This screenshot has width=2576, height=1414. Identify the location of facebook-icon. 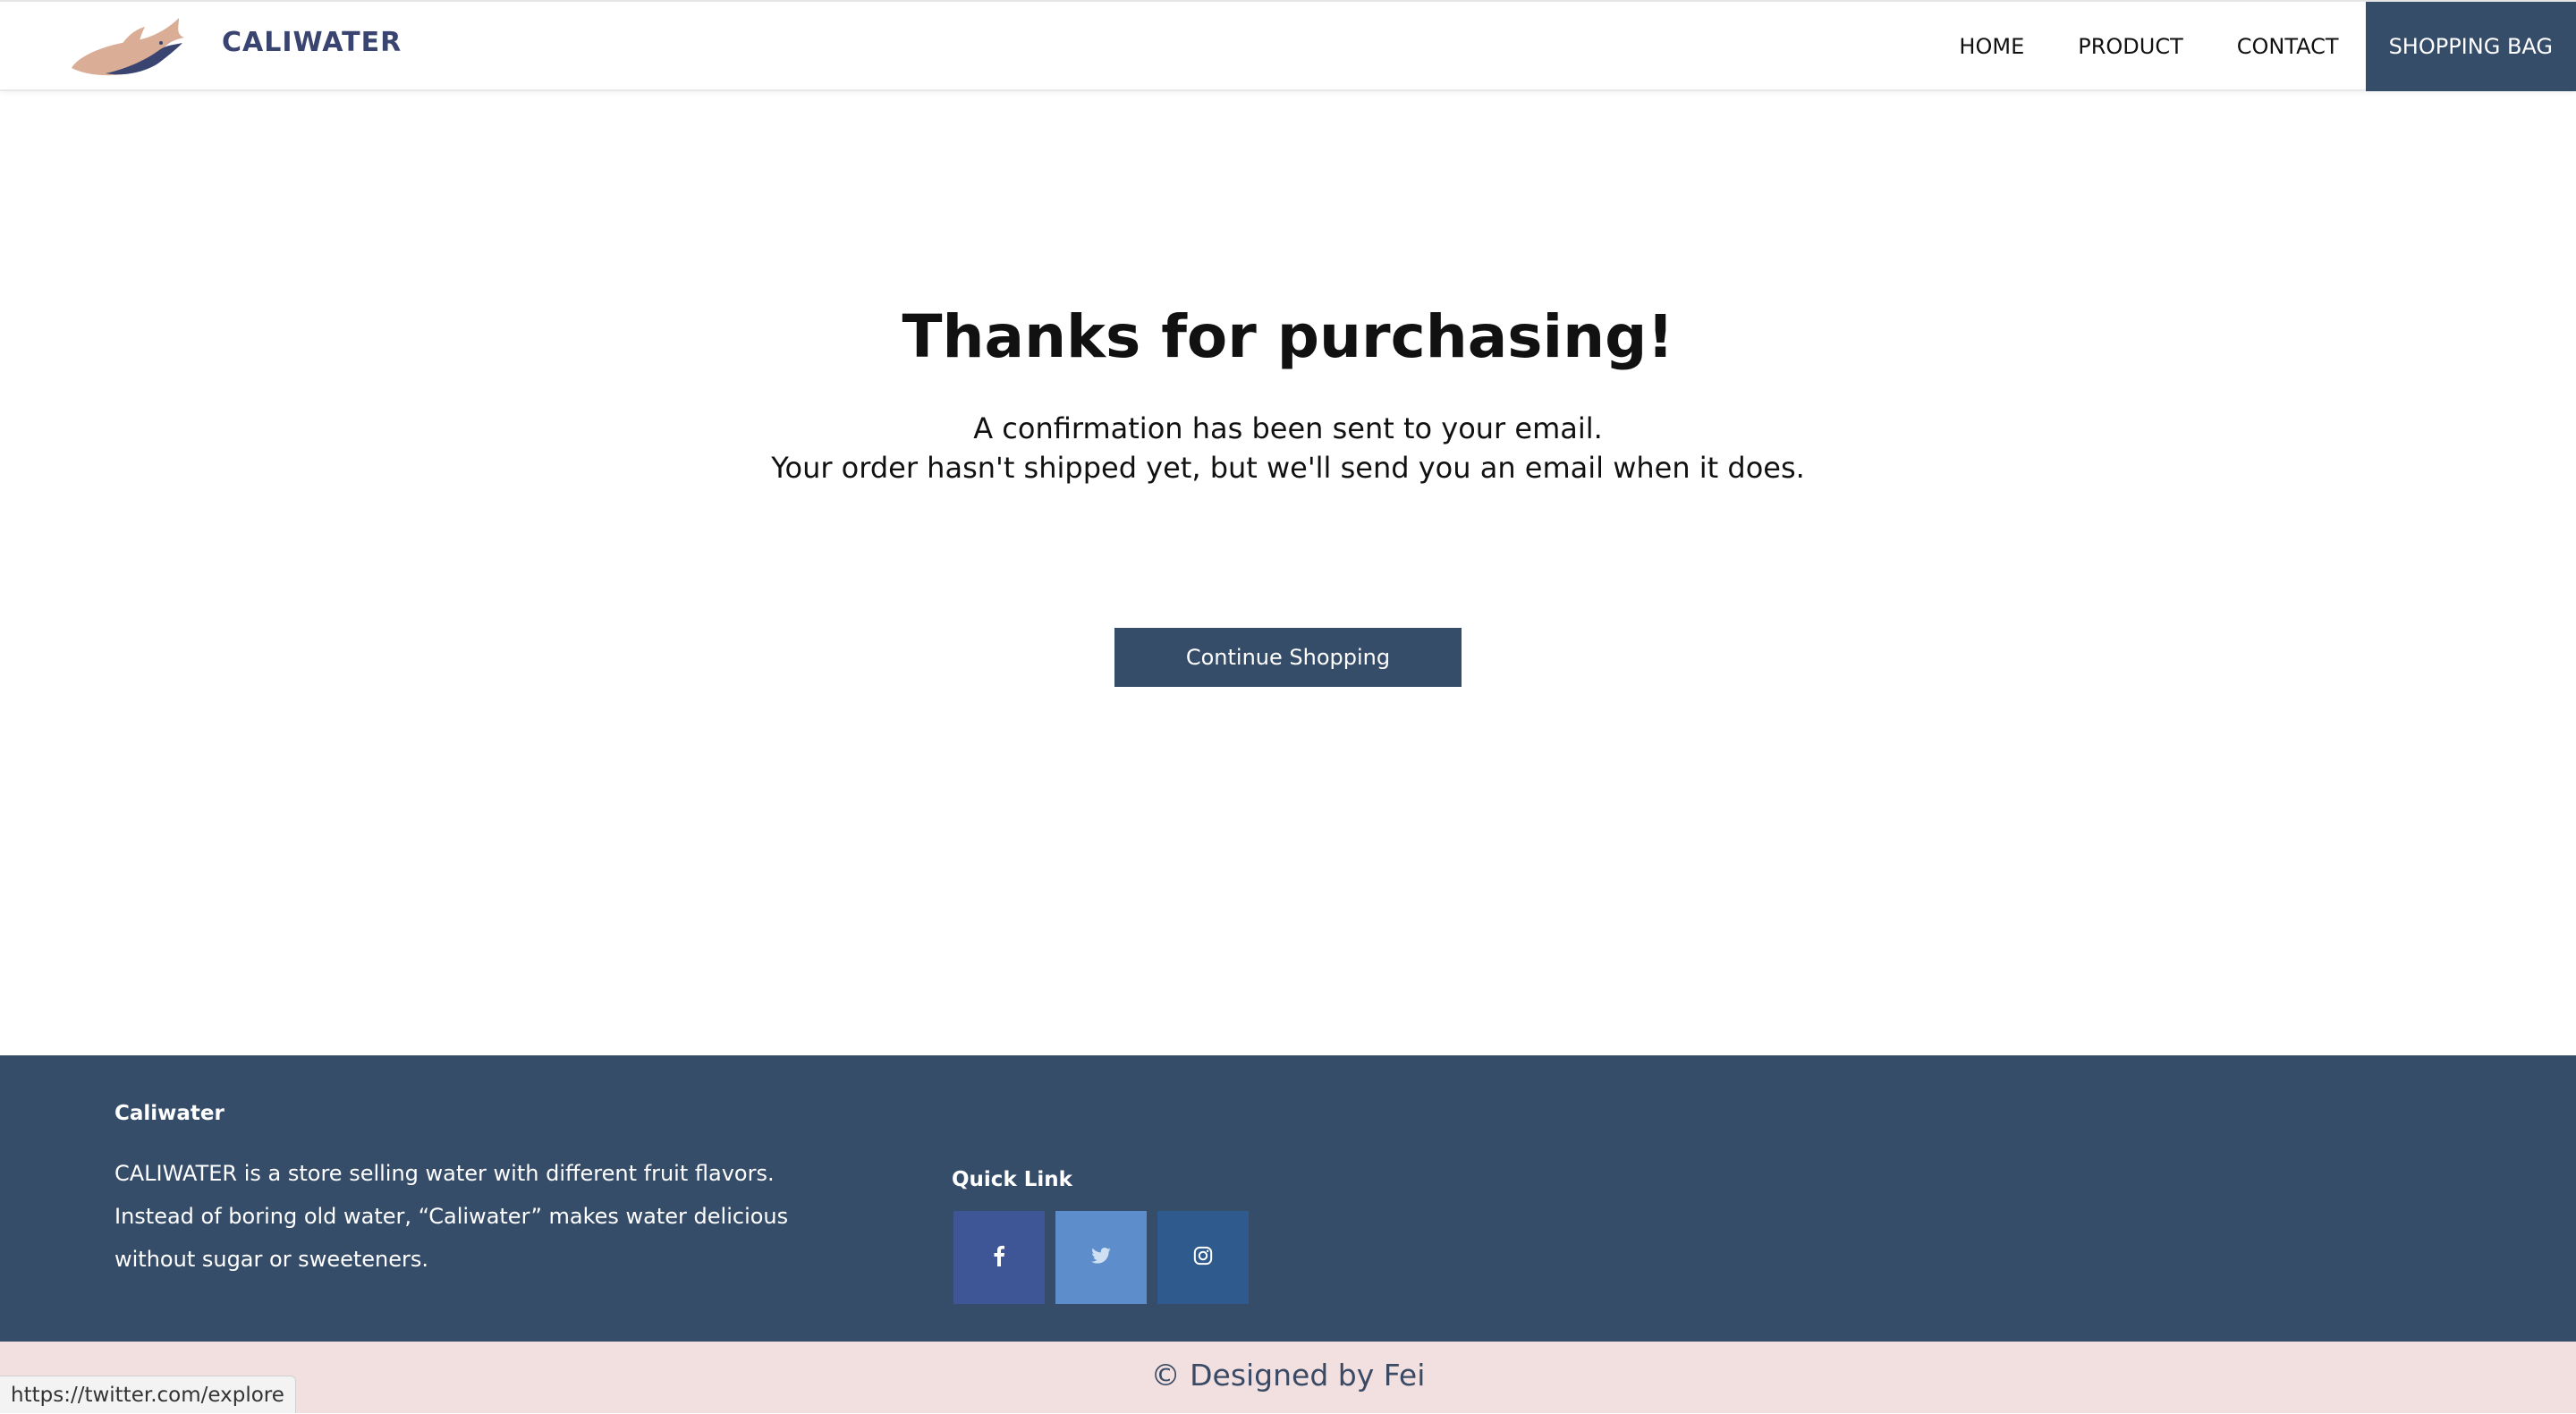
(999, 1257).